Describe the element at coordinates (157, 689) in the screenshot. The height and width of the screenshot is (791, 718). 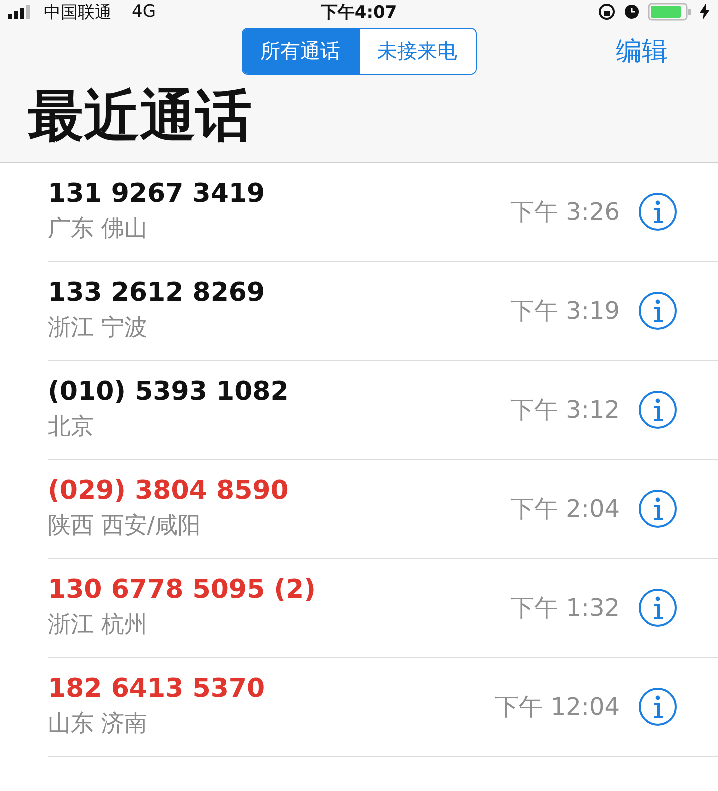
I see `phone-number: 182 6413 5370` at that location.